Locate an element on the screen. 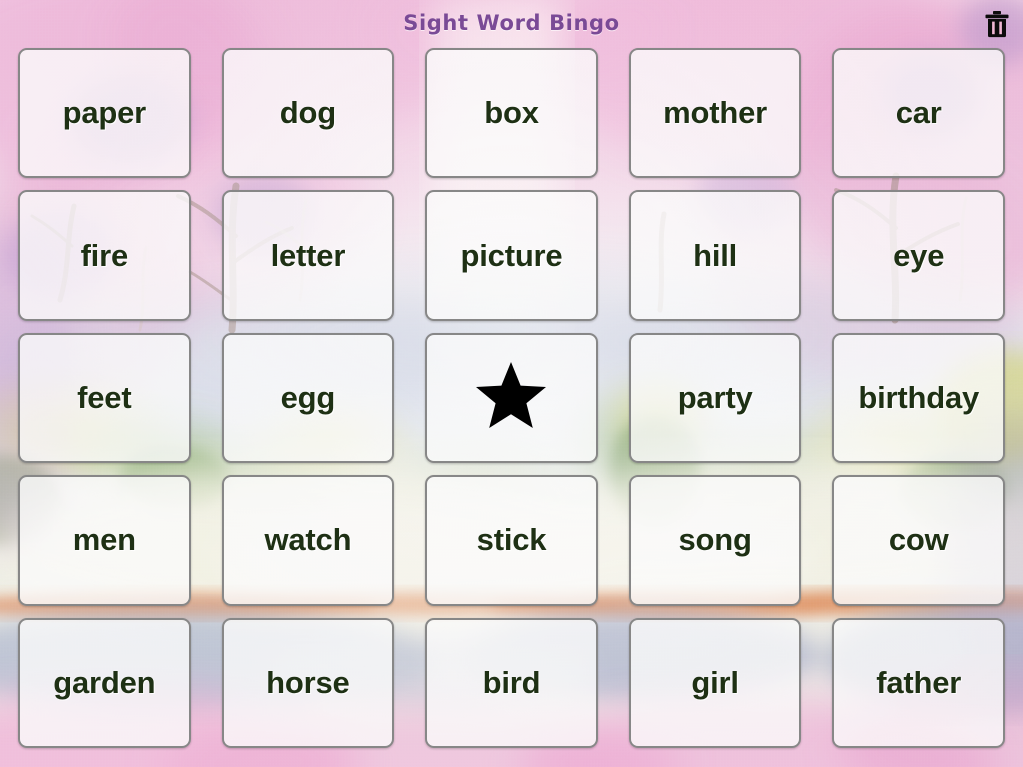 This screenshot has height=767, width=1023. bingo-cell-cow: cow is located at coordinates (918, 540).